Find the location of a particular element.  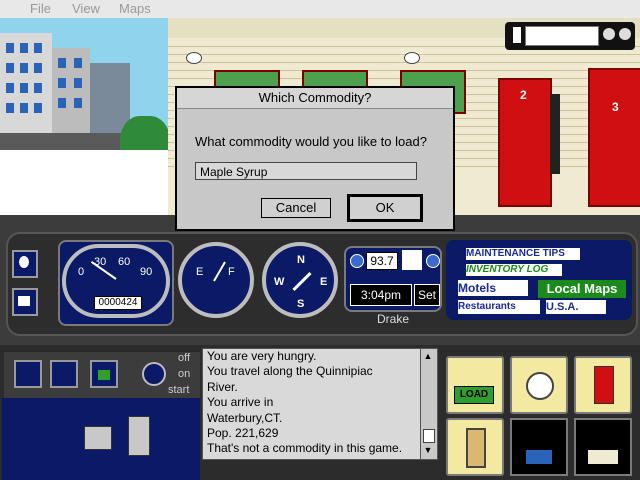

compass-needle is located at coordinates (302, 281).